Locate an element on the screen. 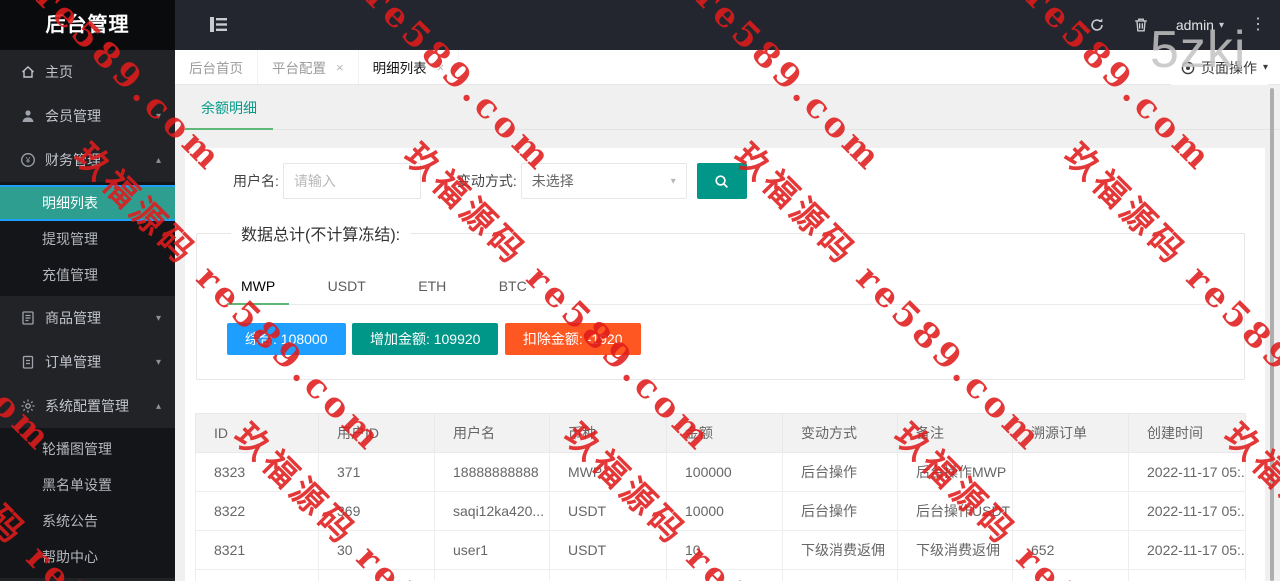 This screenshot has height=581, width=1280. member-icon is located at coordinates (28, 116).